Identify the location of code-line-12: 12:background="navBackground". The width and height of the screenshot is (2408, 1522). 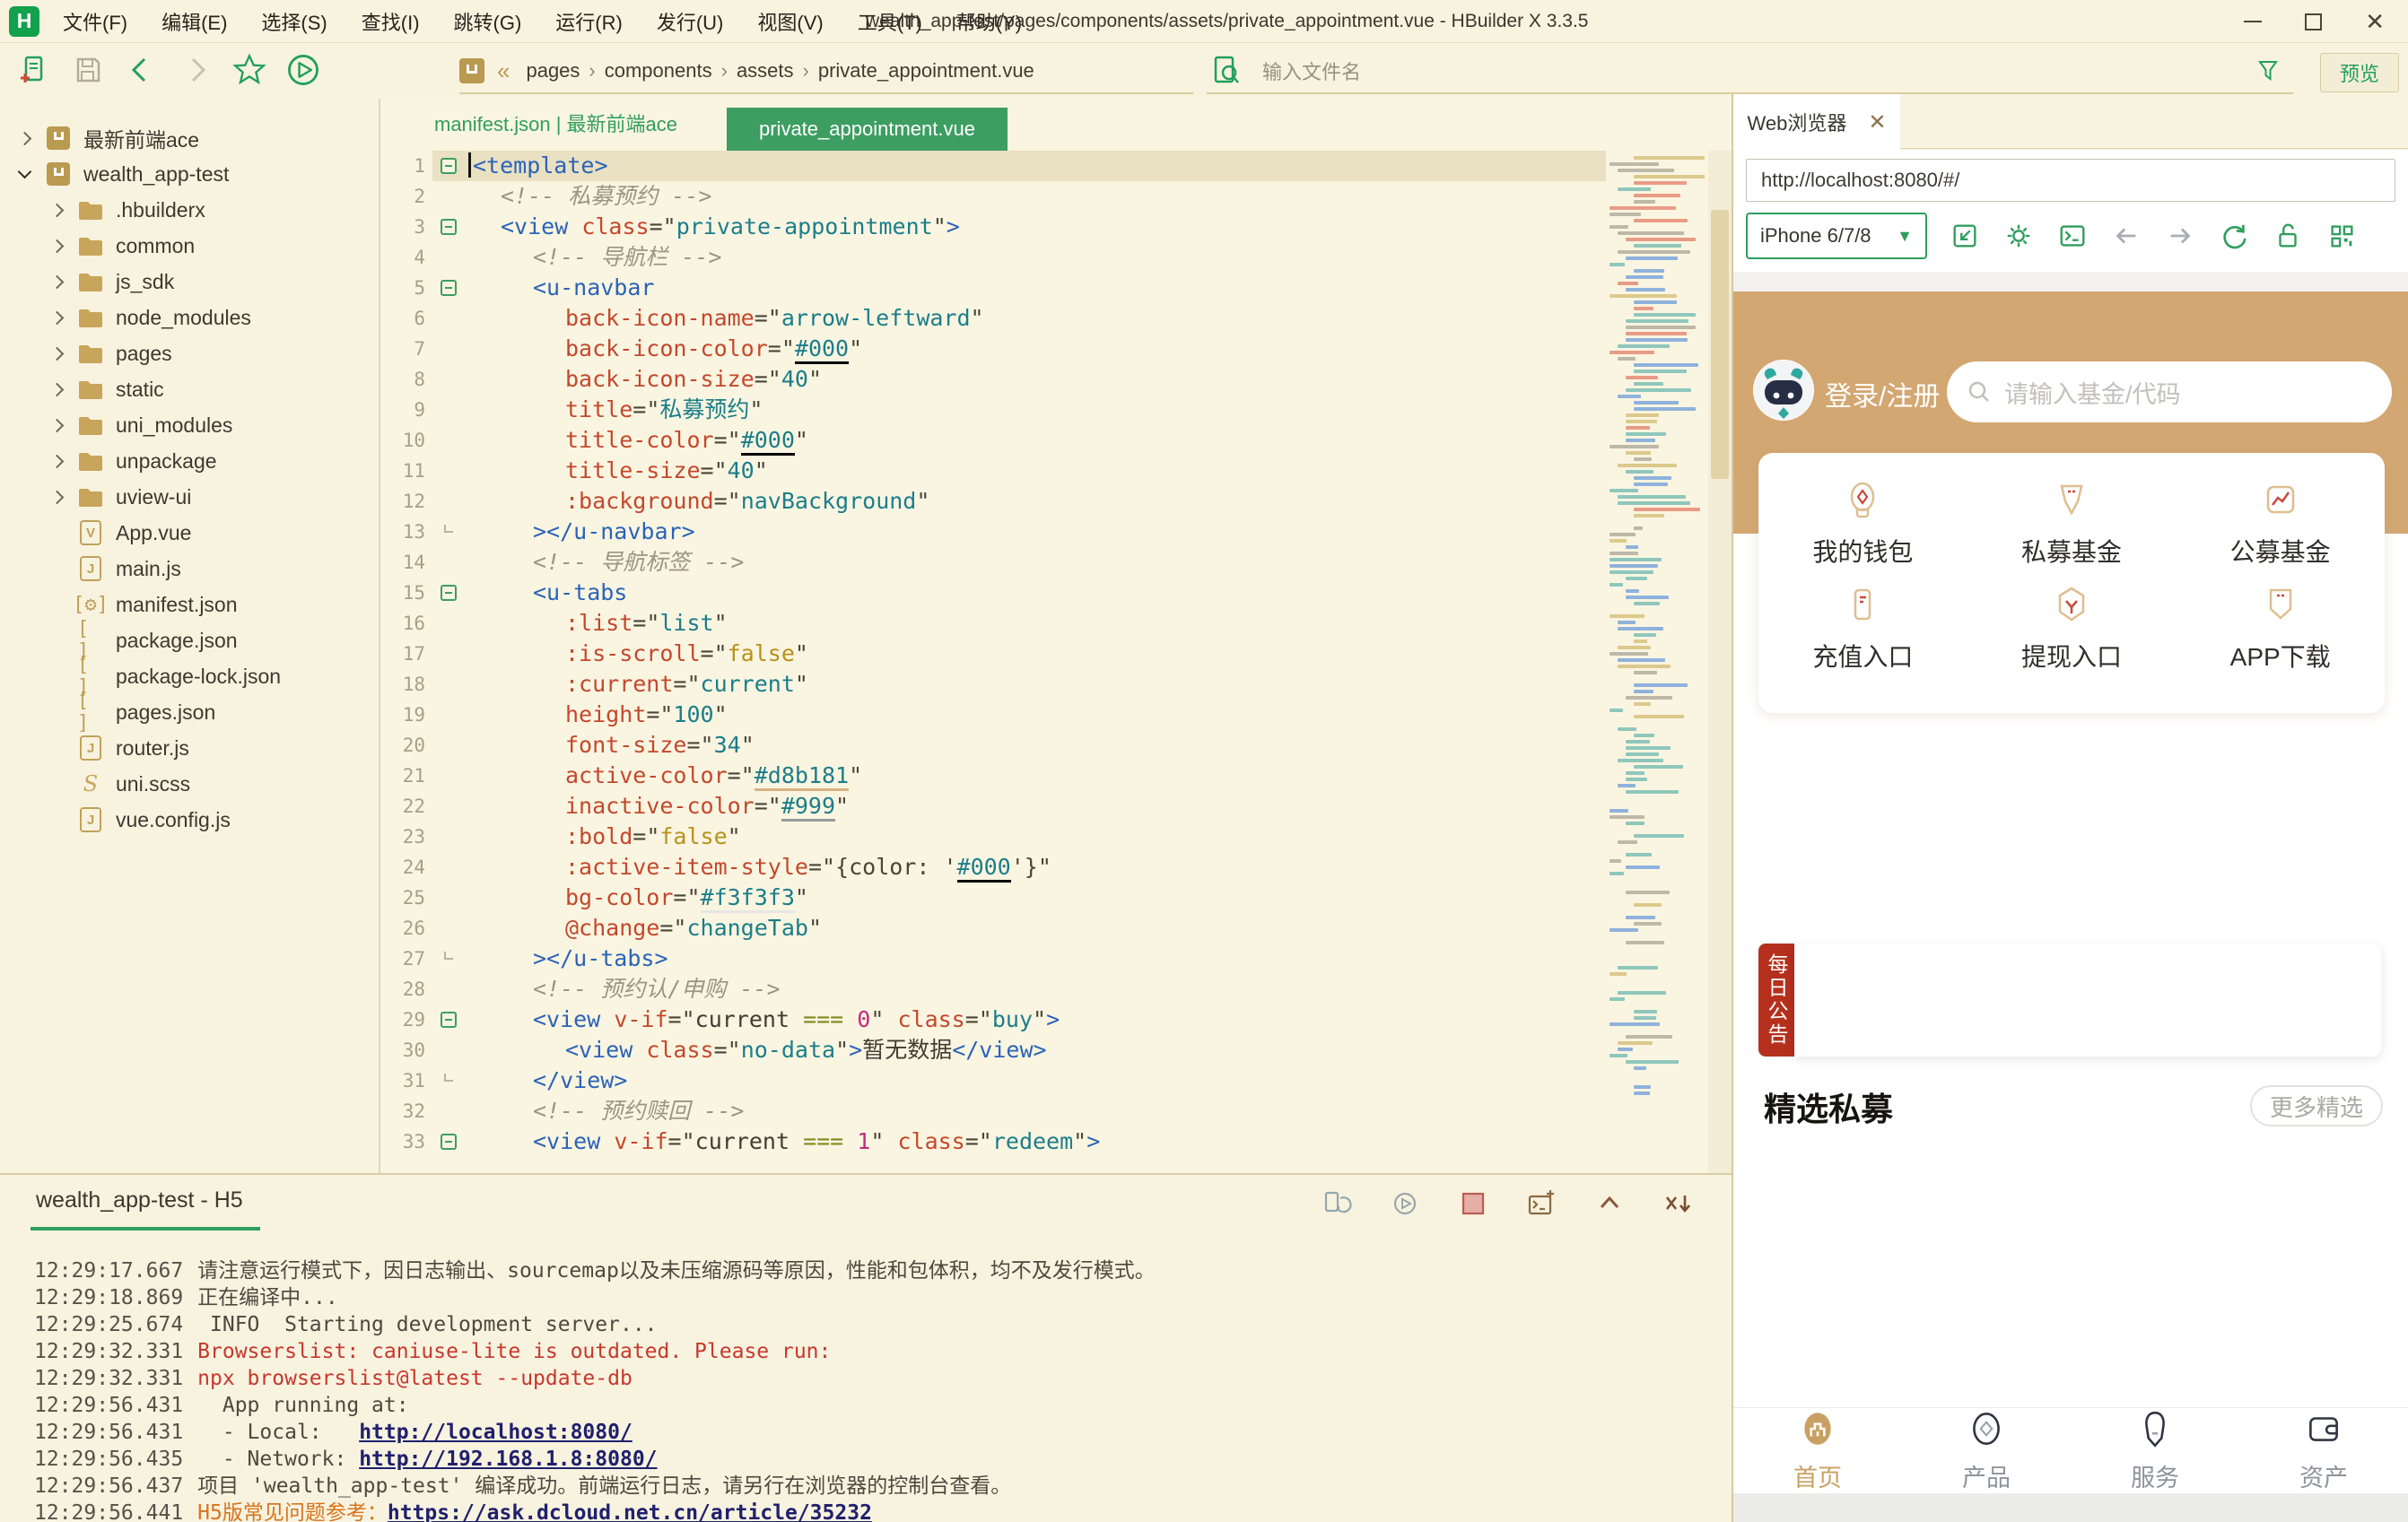
(994, 501).